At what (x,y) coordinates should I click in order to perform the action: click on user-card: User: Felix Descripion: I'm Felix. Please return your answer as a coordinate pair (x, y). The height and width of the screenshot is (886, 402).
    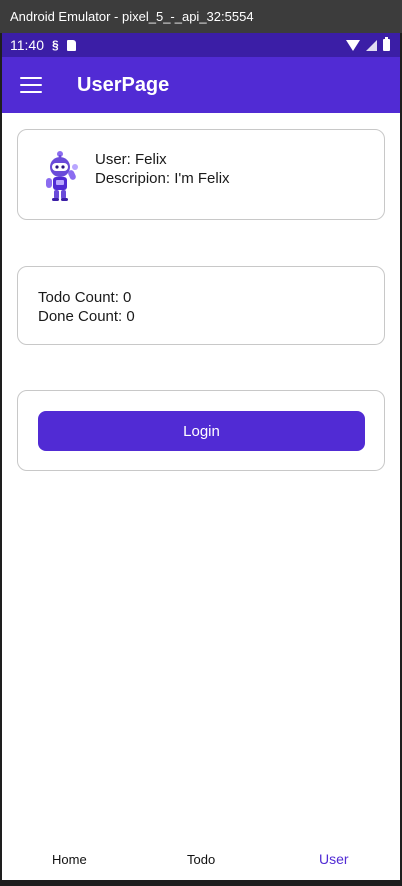
    Looking at the image, I should click on (201, 174).